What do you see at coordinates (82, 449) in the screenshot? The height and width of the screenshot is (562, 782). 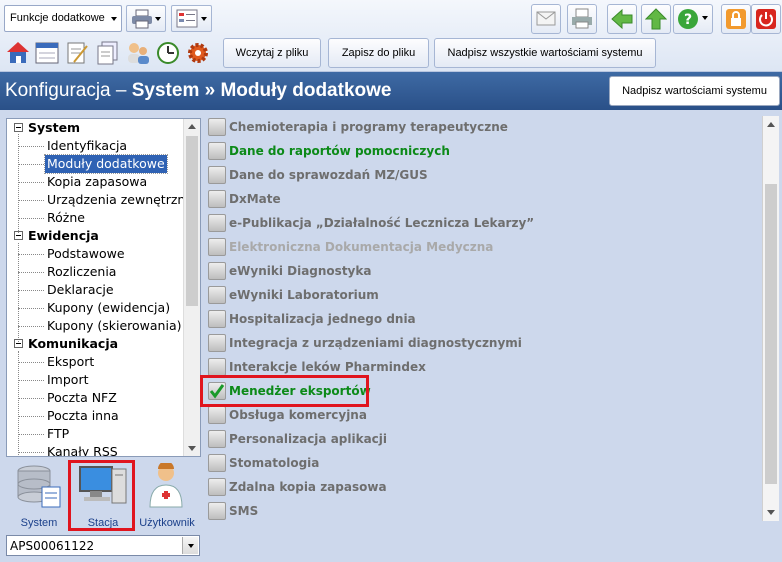 I see `tree-item-kanaly-rss: Kanały RSS` at bounding box center [82, 449].